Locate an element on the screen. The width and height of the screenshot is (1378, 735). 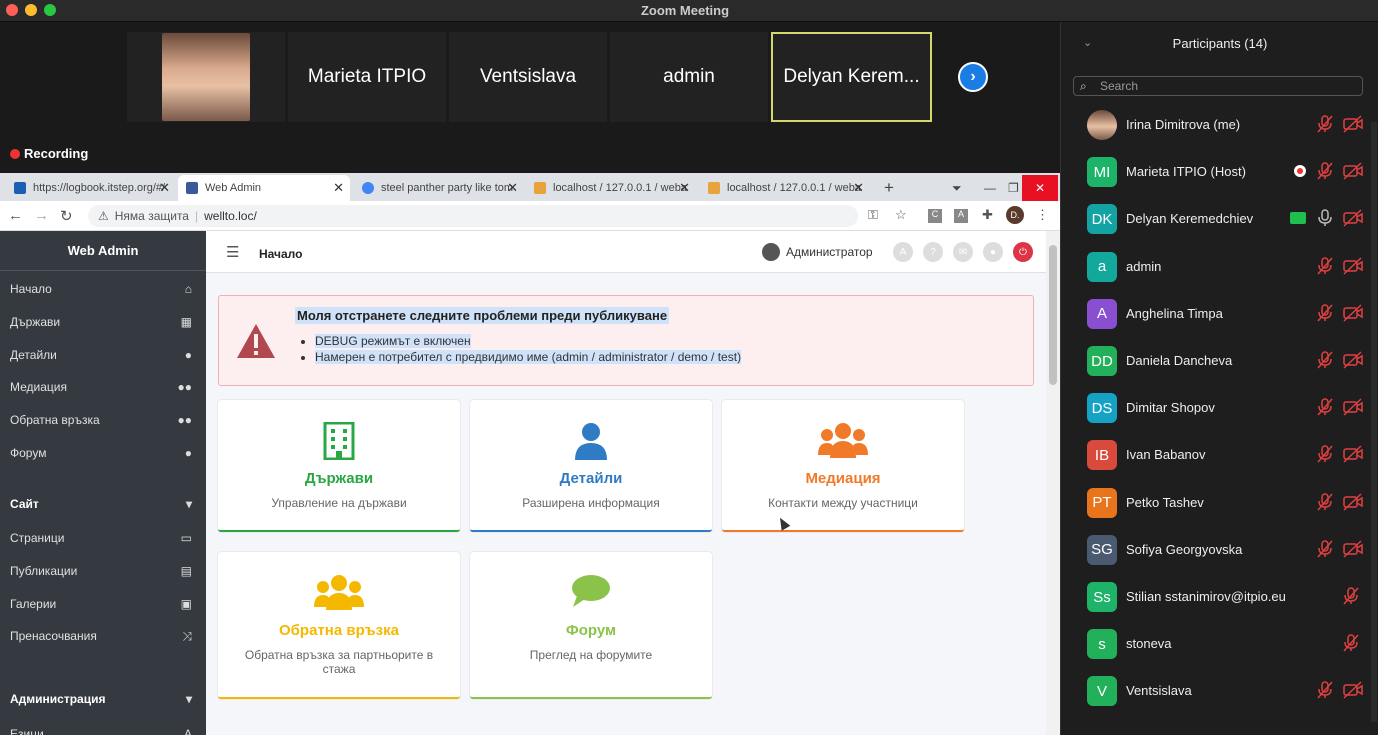
video-tile: admin is located at coordinates (689, 77).